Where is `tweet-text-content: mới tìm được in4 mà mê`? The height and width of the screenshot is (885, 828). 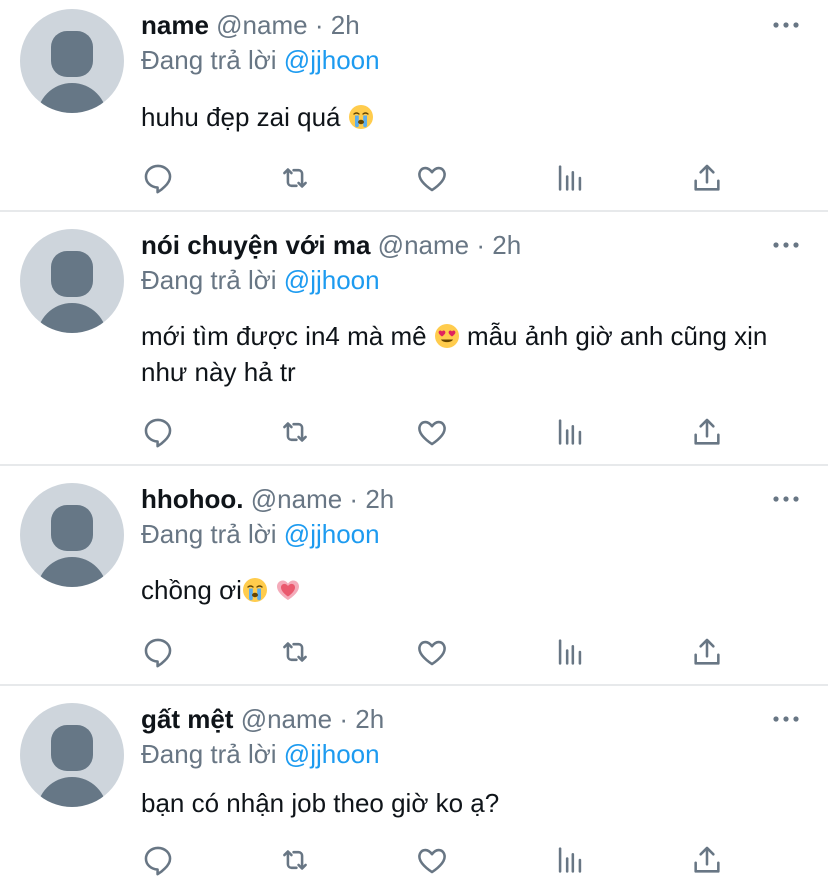 tweet-text-content: mới tìm được in4 mà mê is located at coordinates (284, 336).